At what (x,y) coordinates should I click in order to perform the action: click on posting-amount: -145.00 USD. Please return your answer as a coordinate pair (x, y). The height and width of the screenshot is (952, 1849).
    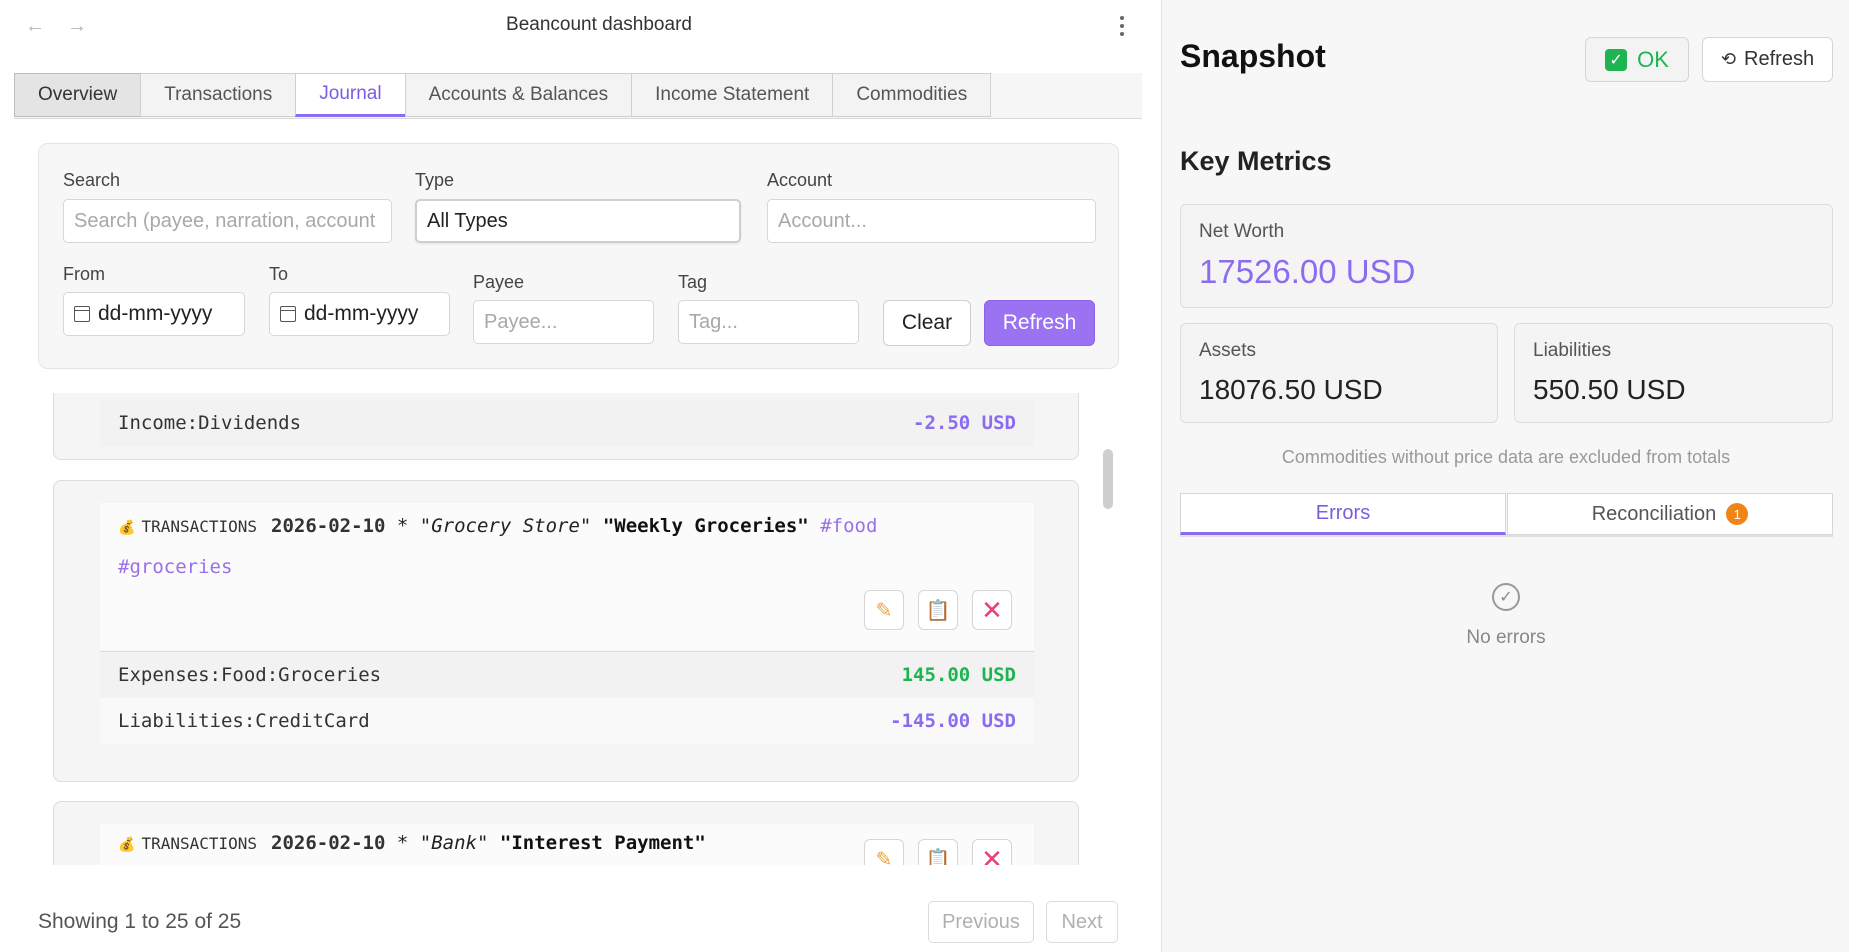
    Looking at the image, I should click on (953, 721).